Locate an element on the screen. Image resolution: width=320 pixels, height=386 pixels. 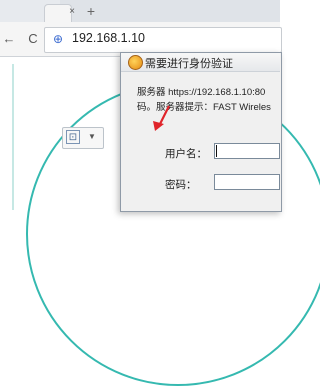
page-icon: ⊡ is located at coordinates (73, 137).